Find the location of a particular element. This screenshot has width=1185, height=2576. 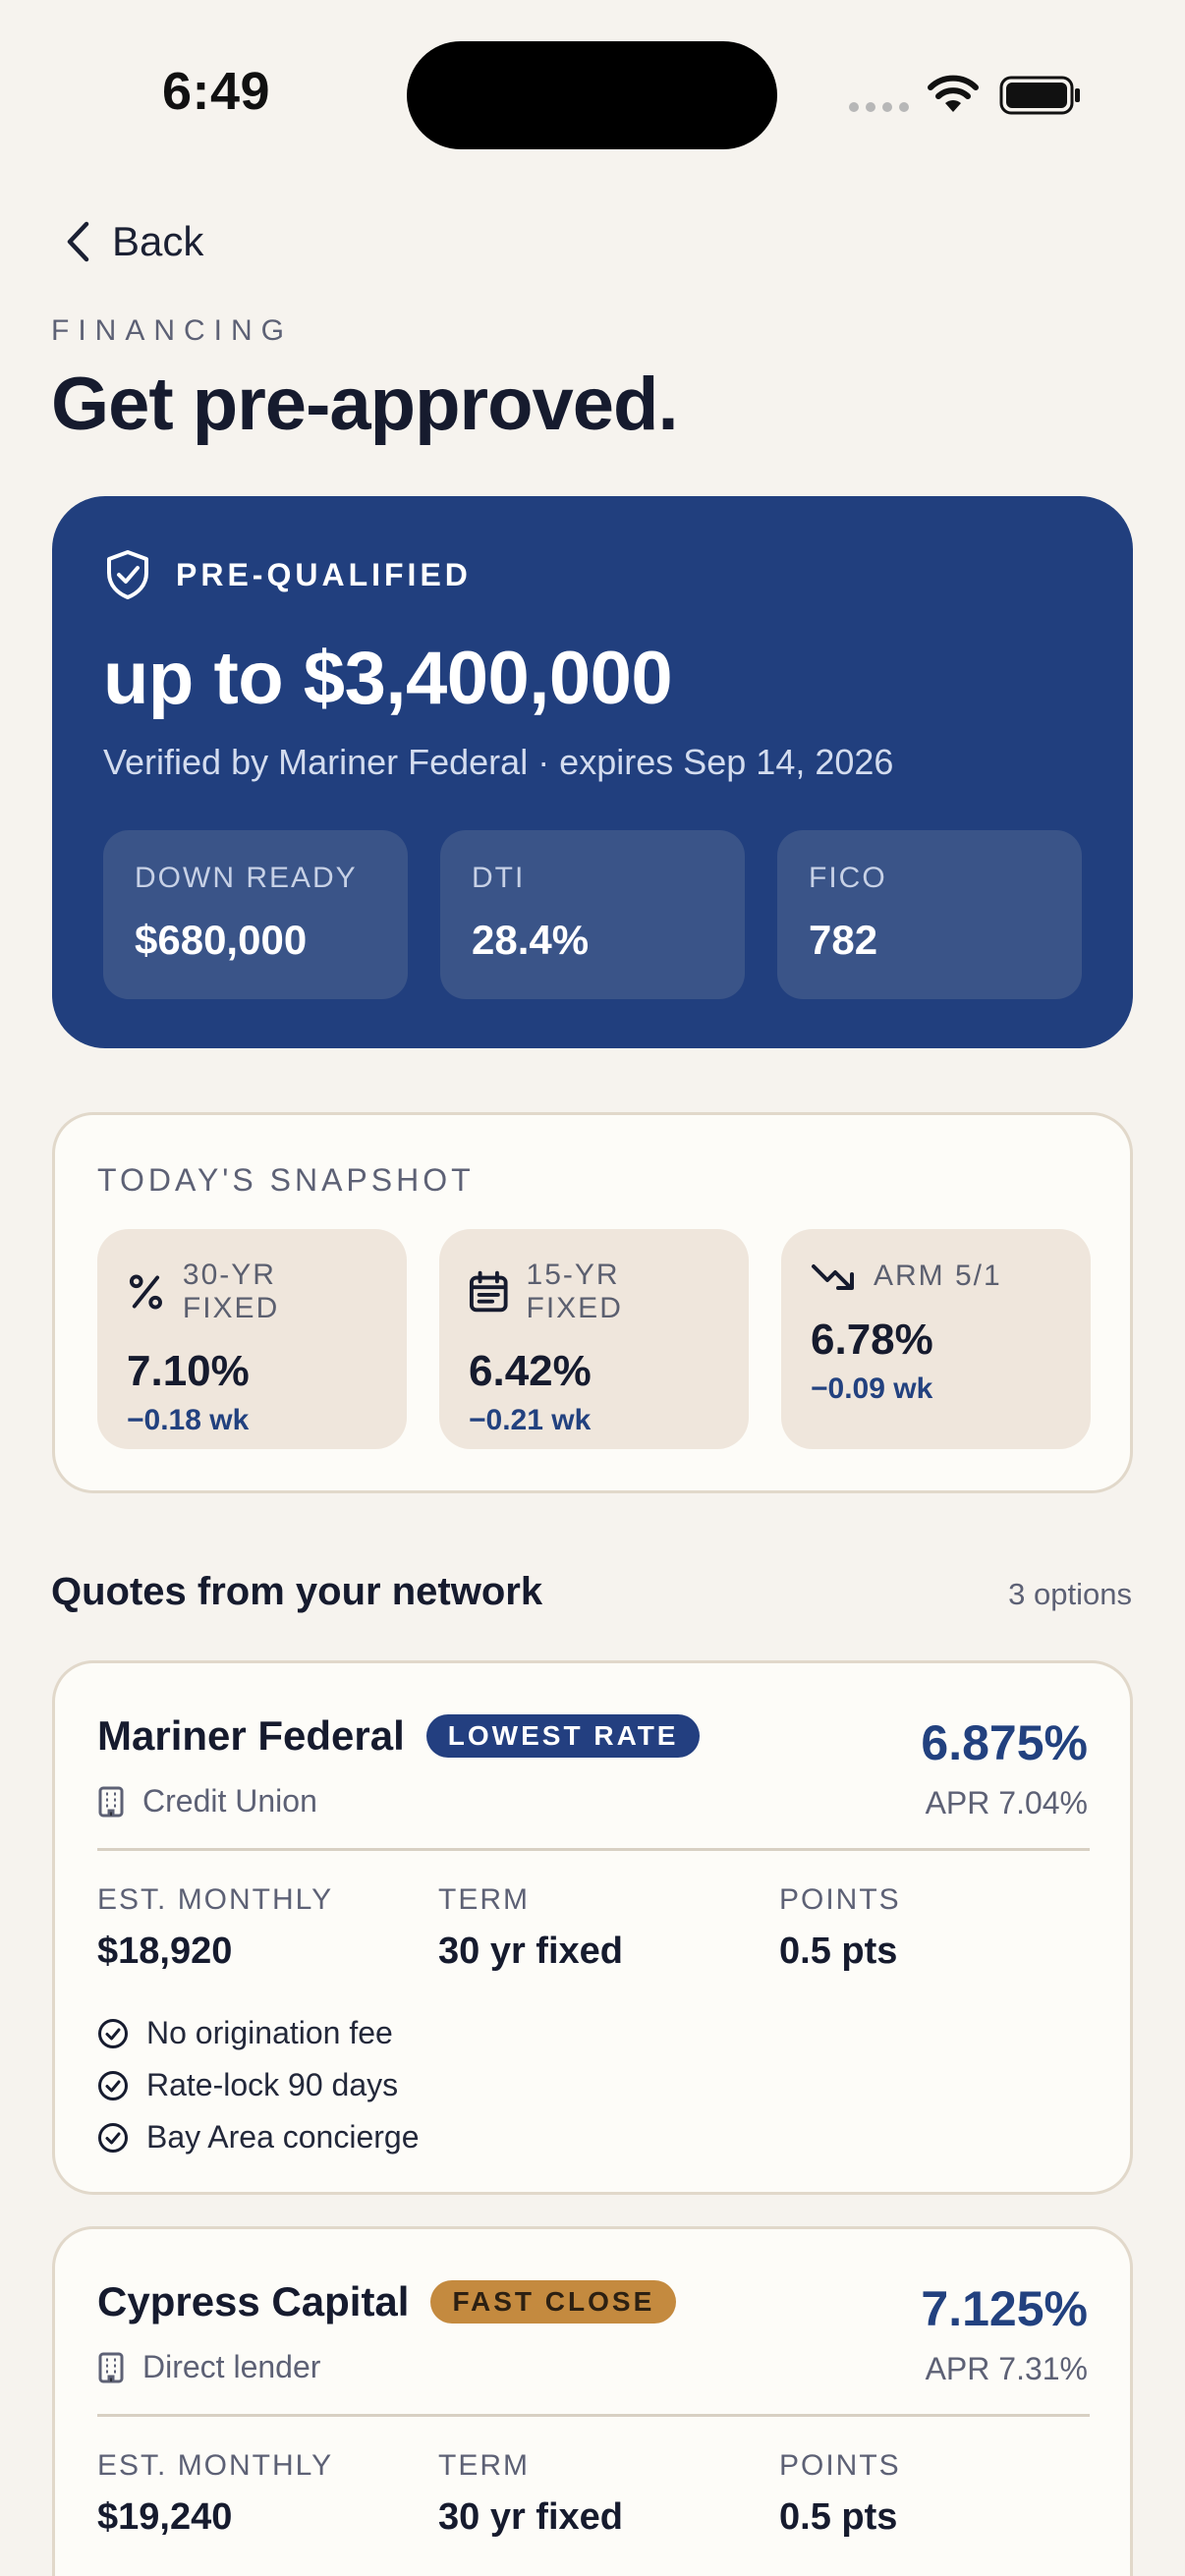

battery-icon is located at coordinates (1040, 95).